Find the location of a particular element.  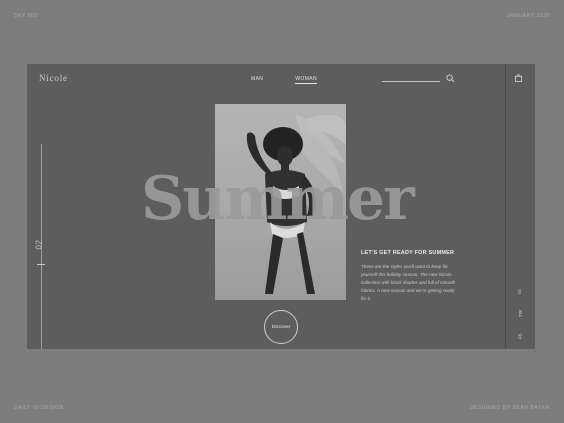

discover-label: Discover is located at coordinates (281, 327).